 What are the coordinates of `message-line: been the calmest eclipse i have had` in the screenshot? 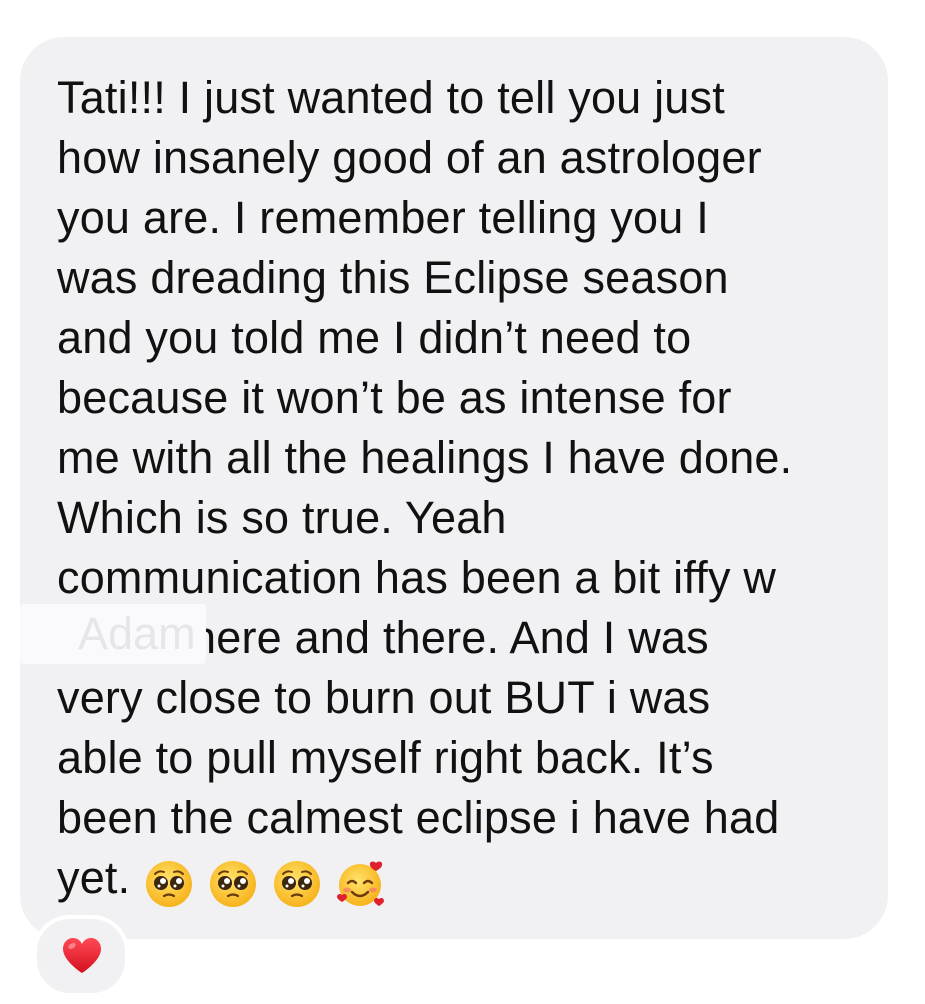 It's located at (418, 817).